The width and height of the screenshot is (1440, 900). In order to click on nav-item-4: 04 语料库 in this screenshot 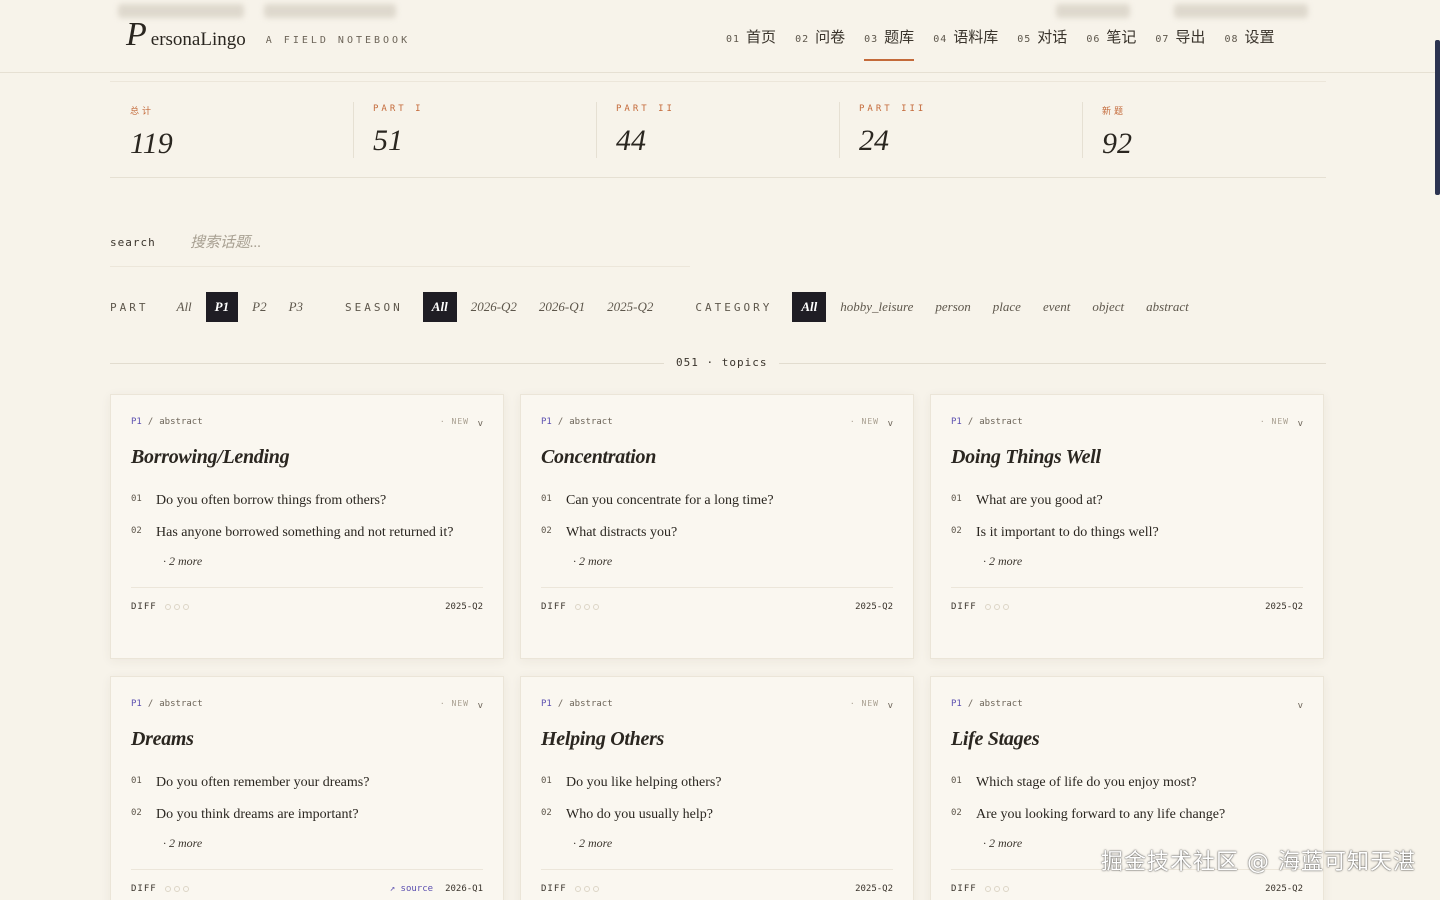, I will do `click(965, 36)`.